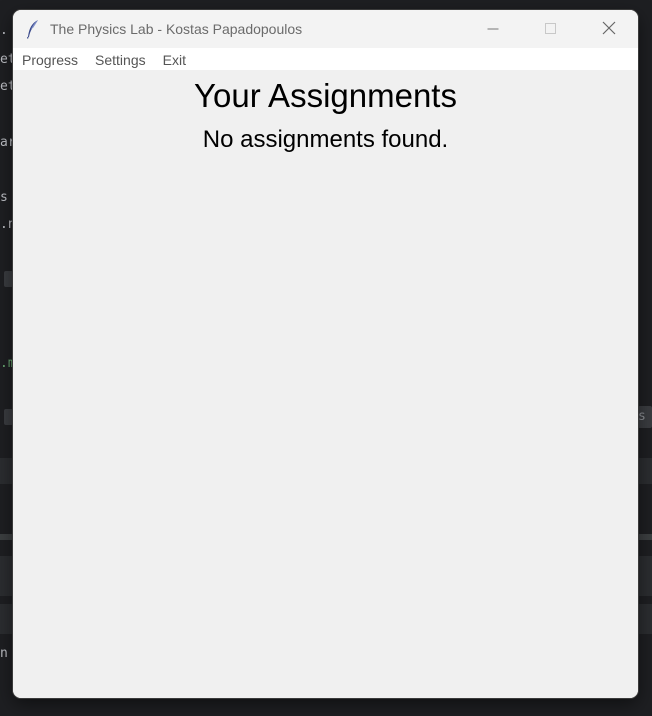 The width and height of the screenshot is (652, 716). Describe the element at coordinates (120, 59) in the screenshot. I see `menu-settings: Settings` at that location.